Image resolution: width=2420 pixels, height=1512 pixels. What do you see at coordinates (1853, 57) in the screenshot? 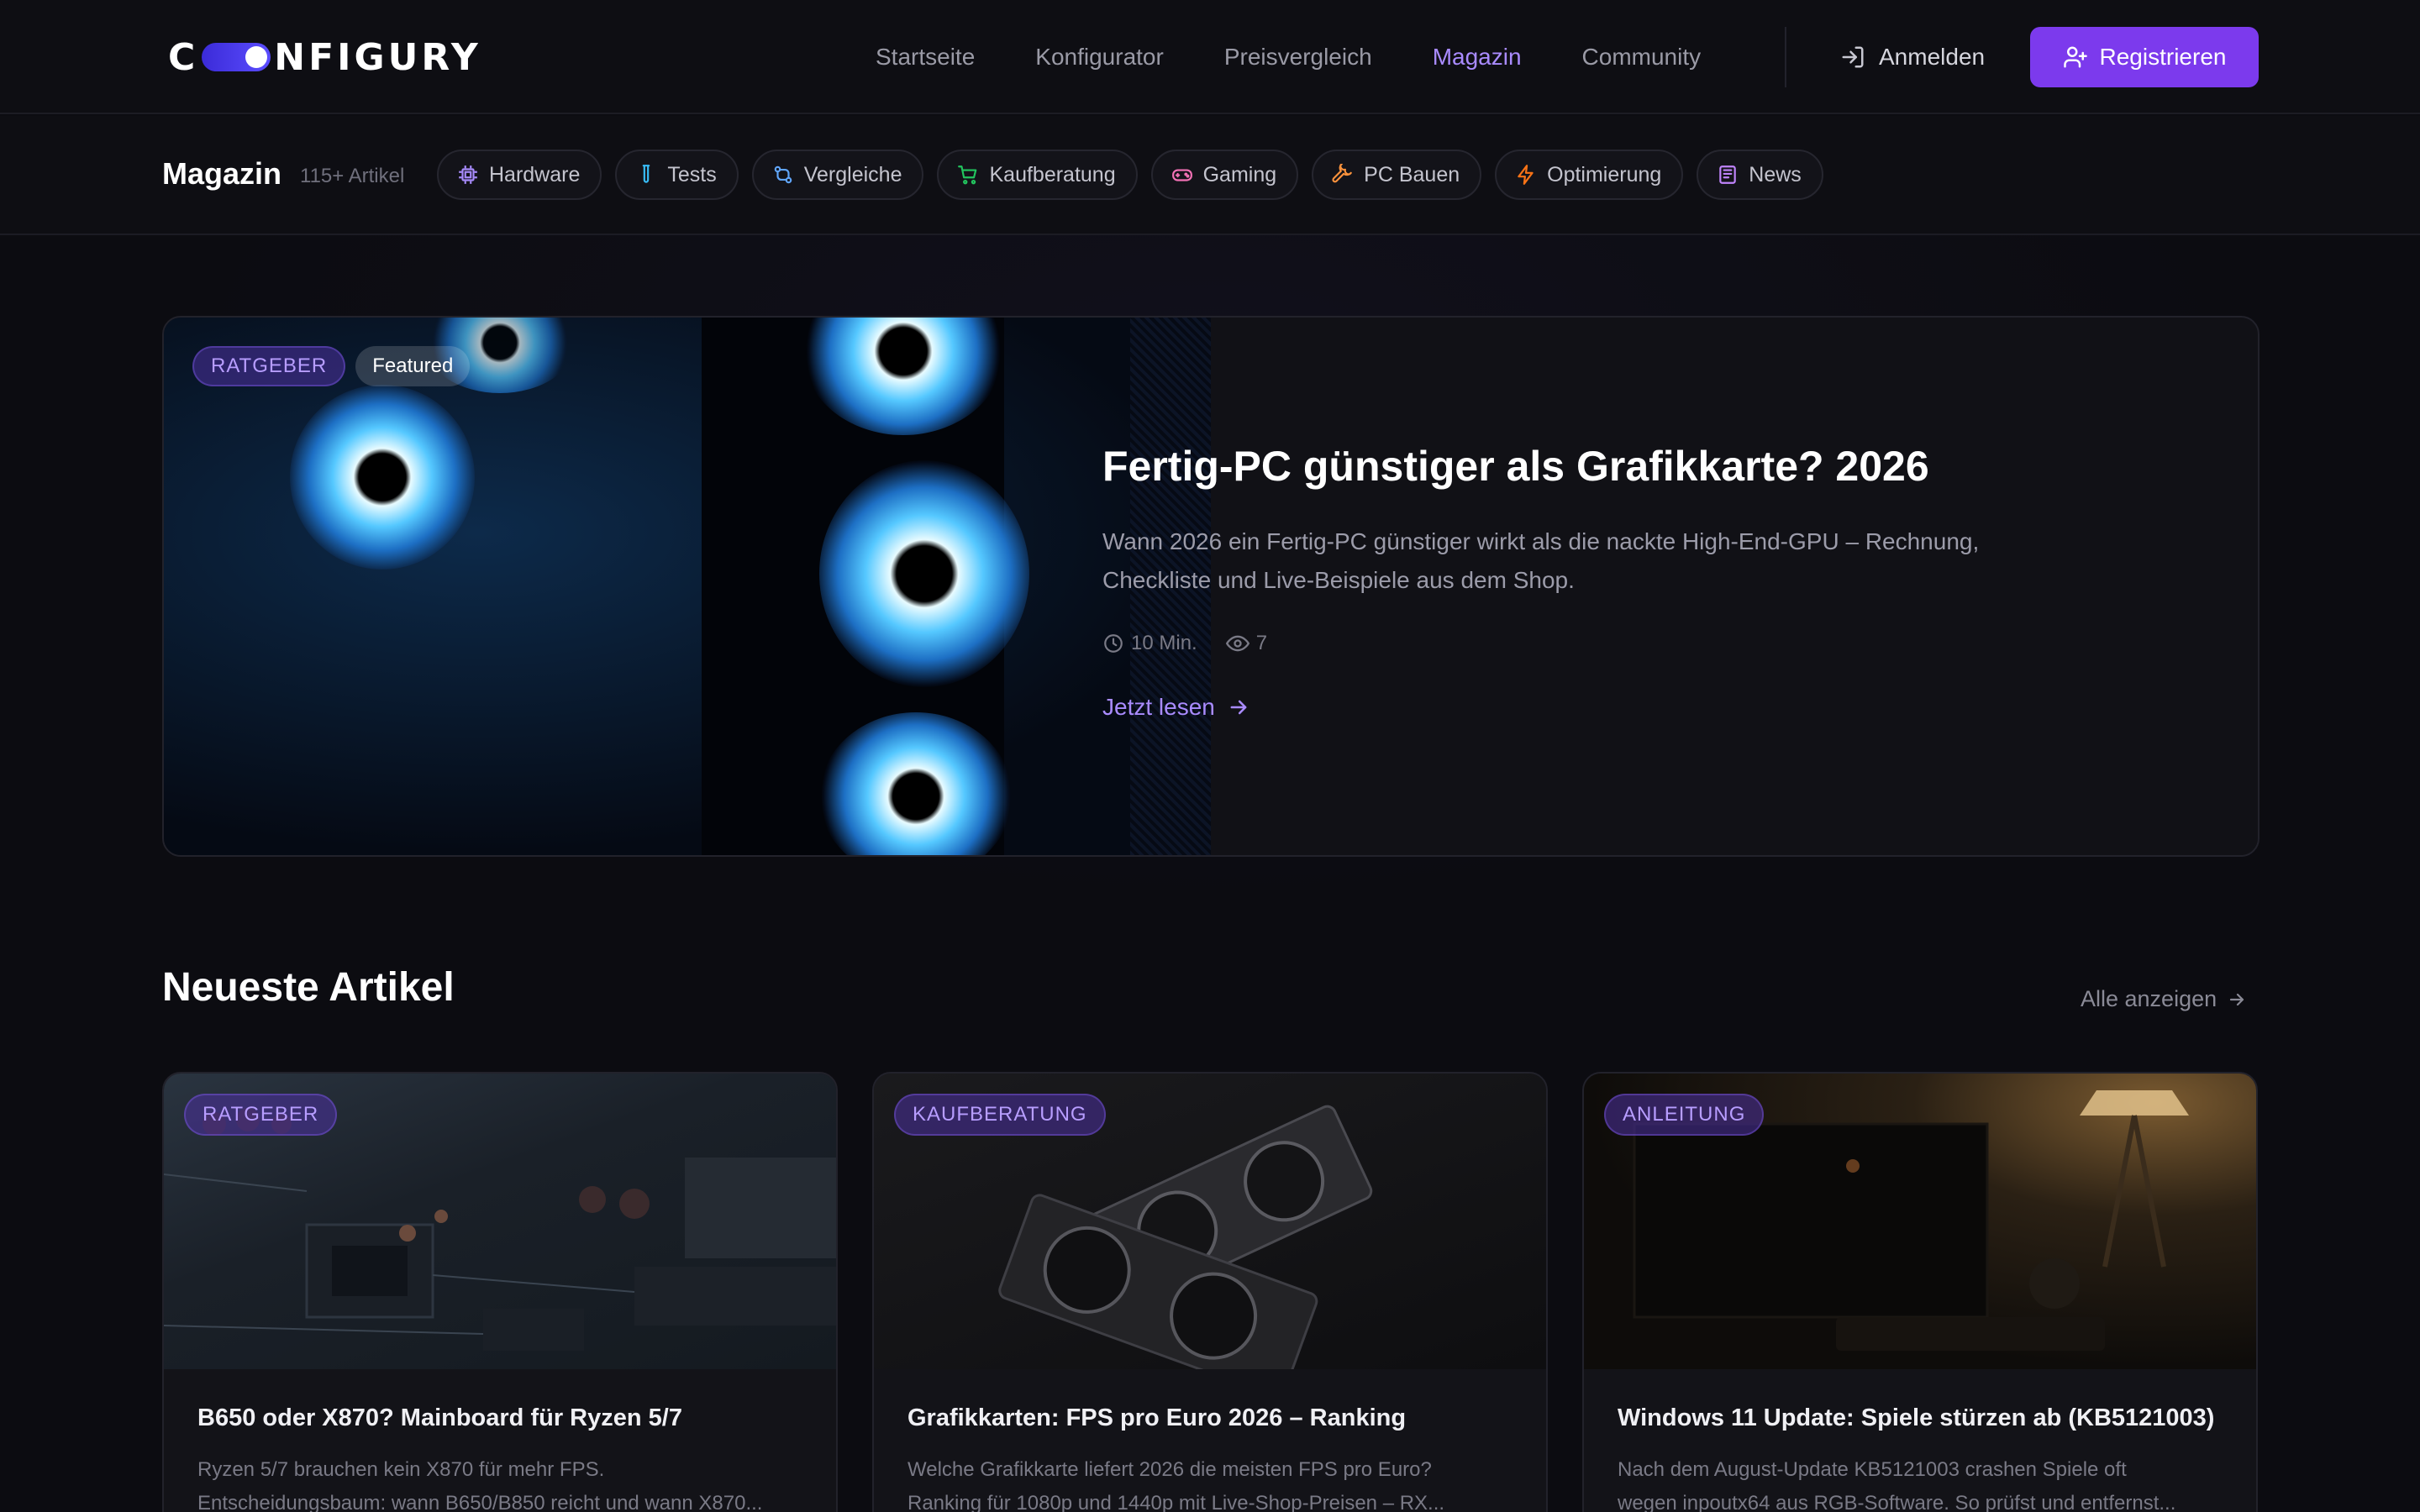
I see `login-icon` at bounding box center [1853, 57].